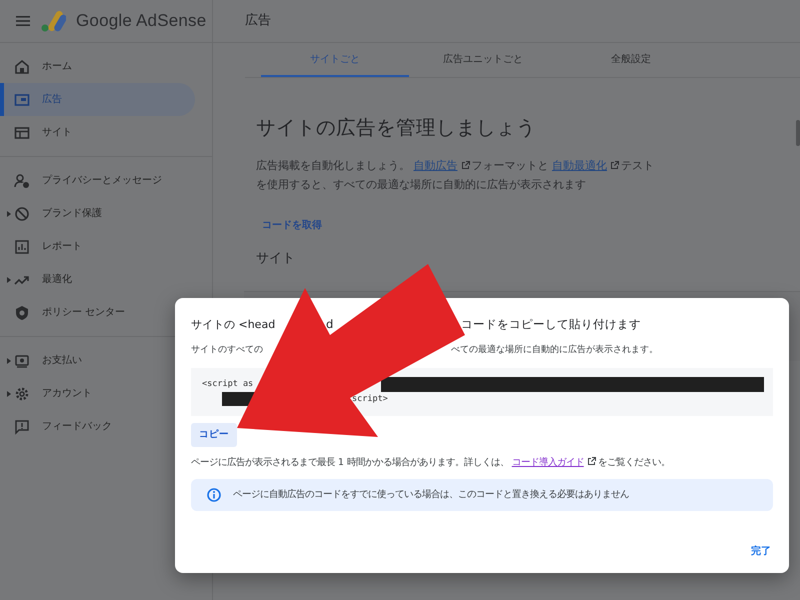  Describe the element at coordinates (431, 463) in the screenshot. I see `note-text: ページに広告が表示されるまで最長 1 時間かかる場合があります。詳しくは、 コード導入ガイド をご覧ください。` at that location.